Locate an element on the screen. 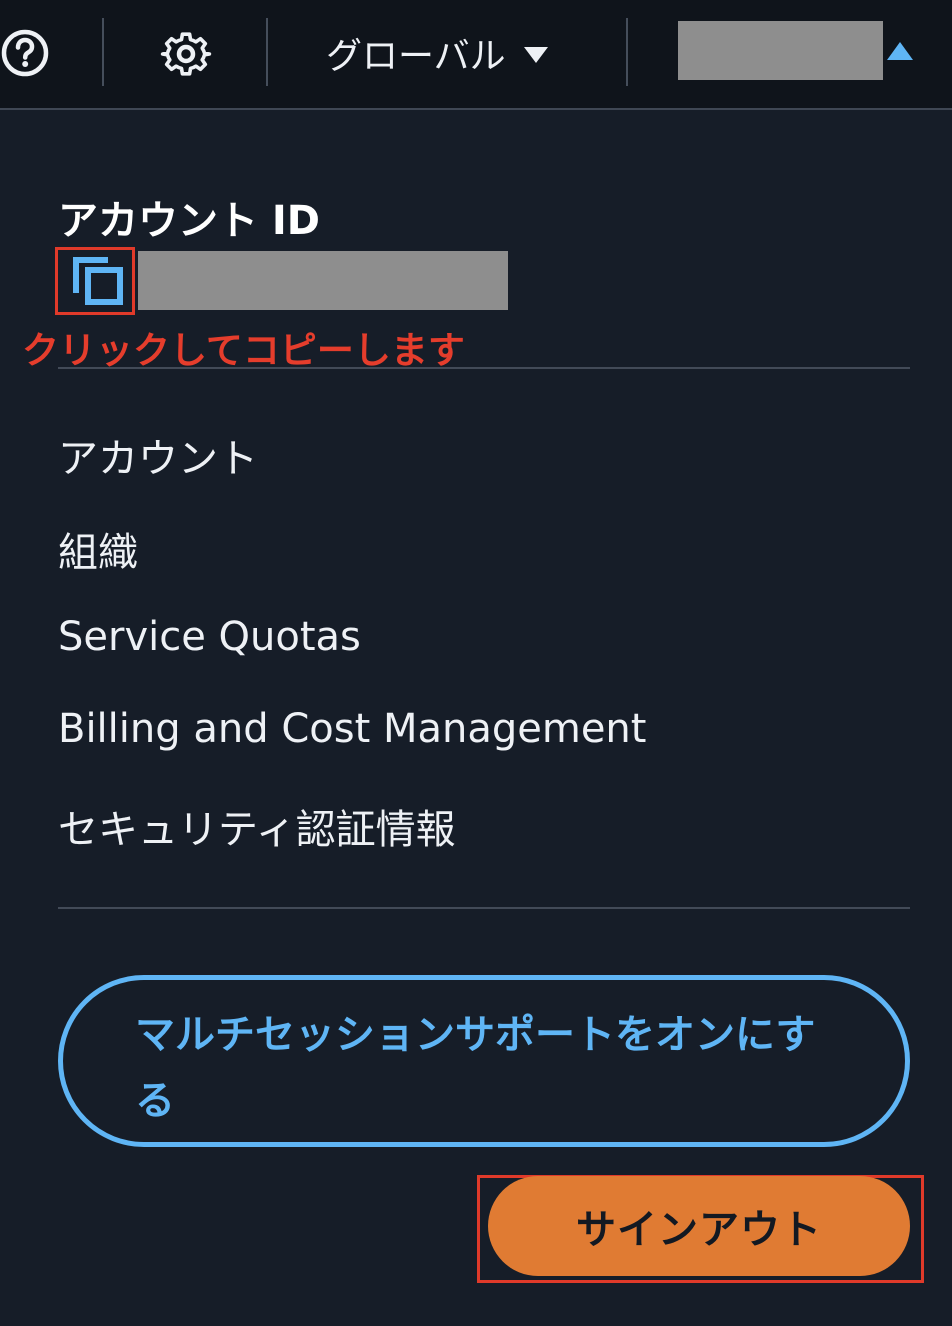 This screenshot has width=952, height=1326. menu-item-organizations: 組織 is located at coordinates (98, 549).